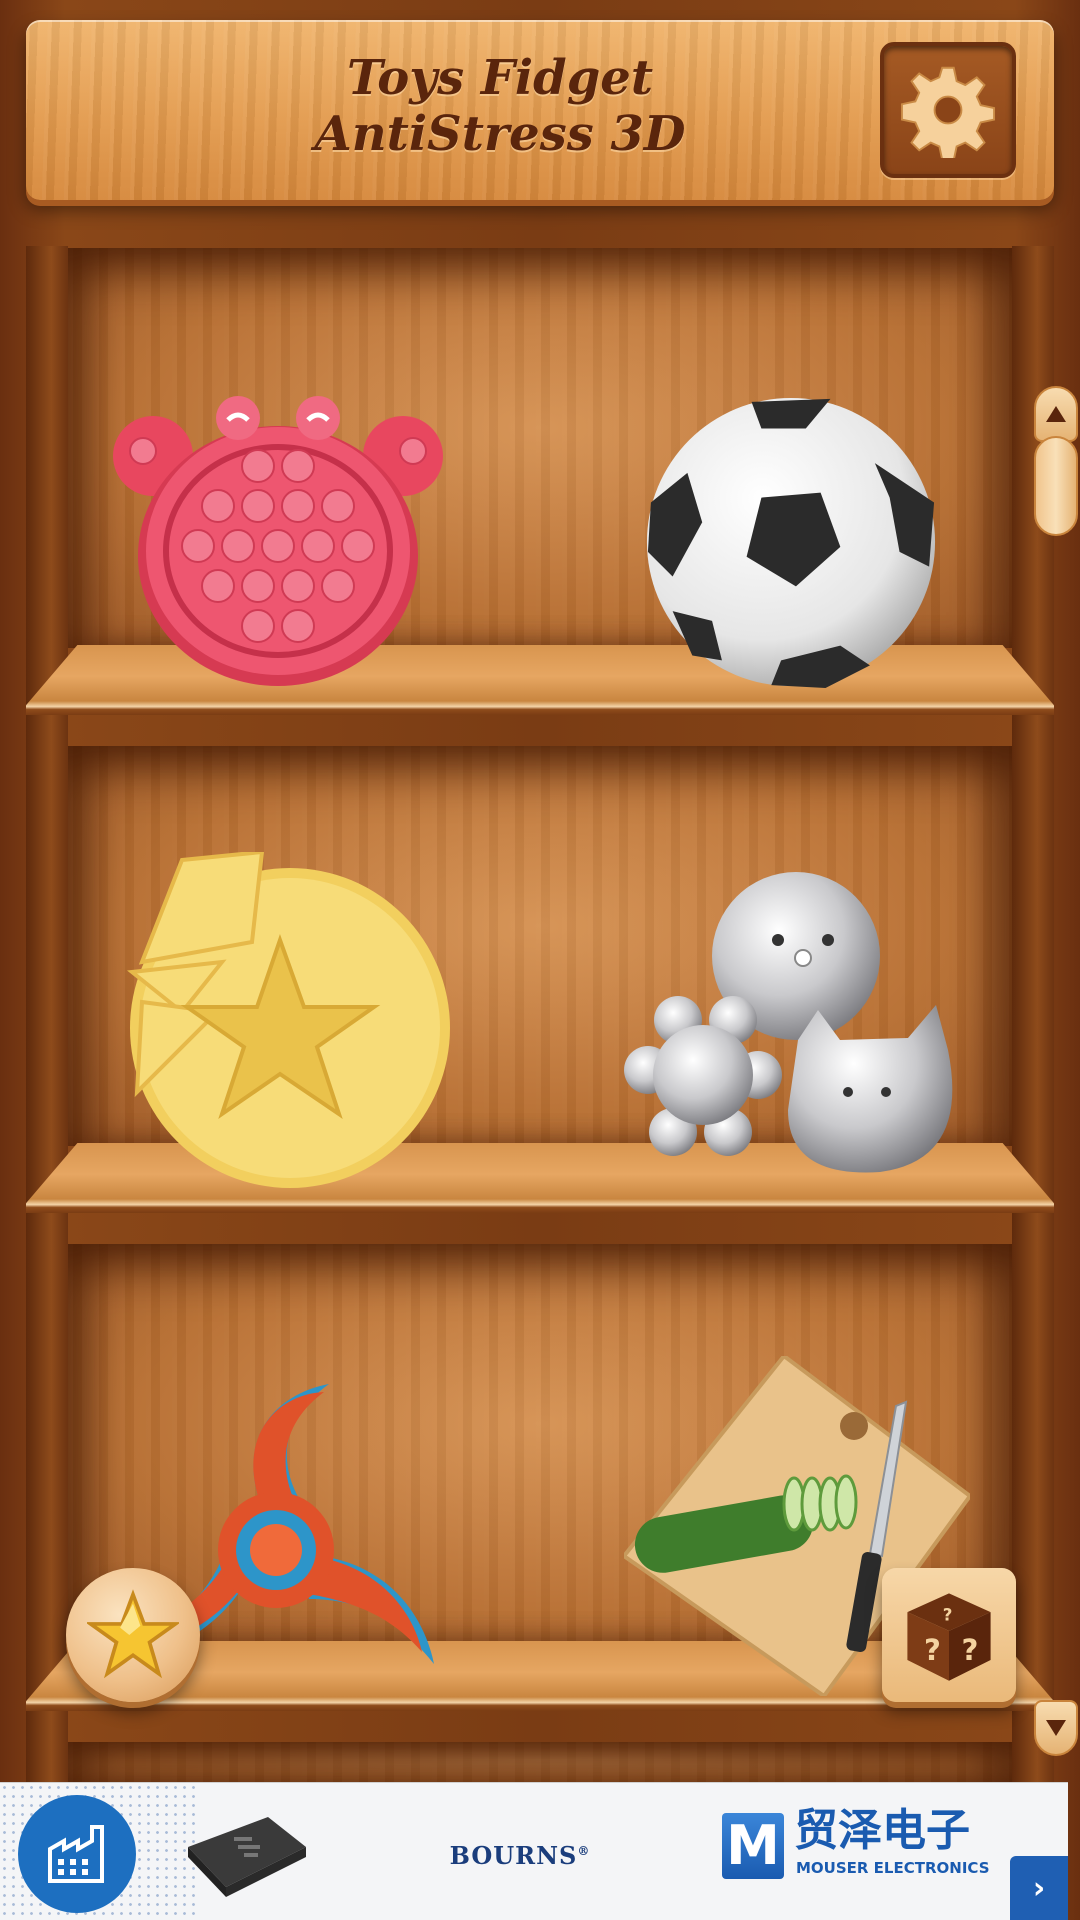 The image size is (1080, 1920). What do you see at coordinates (278, 541) in the screenshot?
I see `pop-it-crab-icon` at bounding box center [278, 541].